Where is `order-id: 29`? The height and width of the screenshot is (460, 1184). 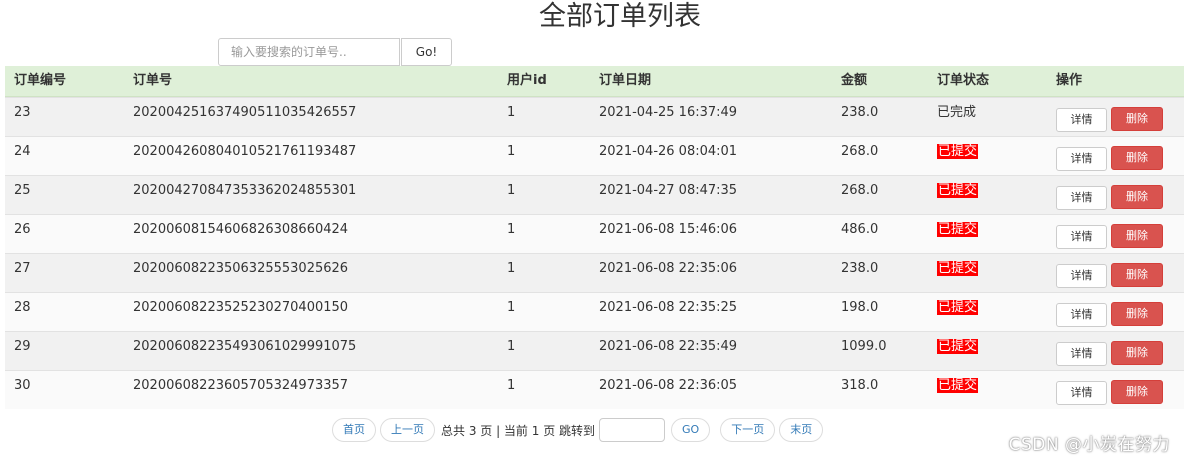
order-id: 29 is located at coordinates (22, 346).